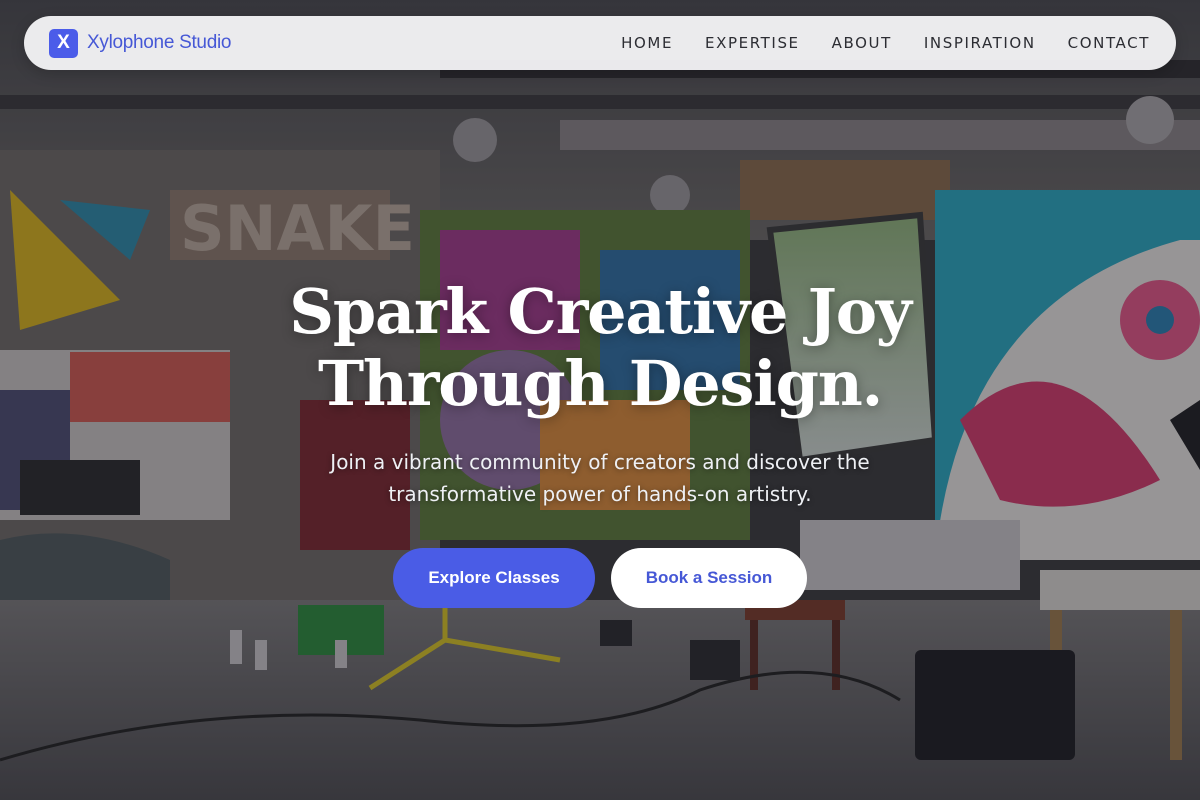 The image size is (1200, 800). What do you see at coordinates (600, 578) in the screenshot?
I see `hero-actions: Explore Classes Book a Session` at bounding box center [600, 578].